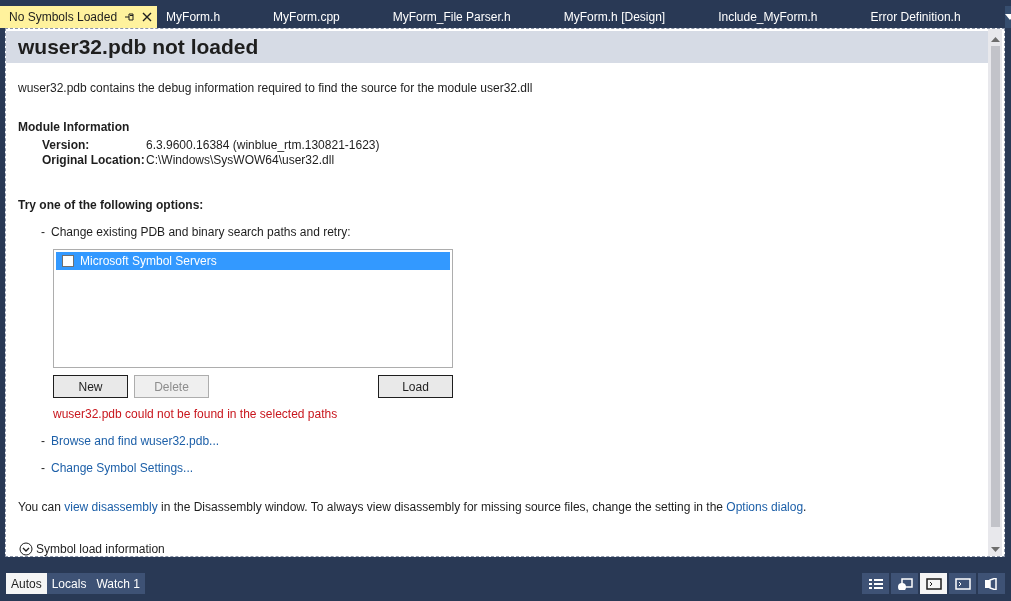 The width and height of the screenshot is (1011, 601). I want to click on document-tab: MyForm.cpp, so click(324, 17).